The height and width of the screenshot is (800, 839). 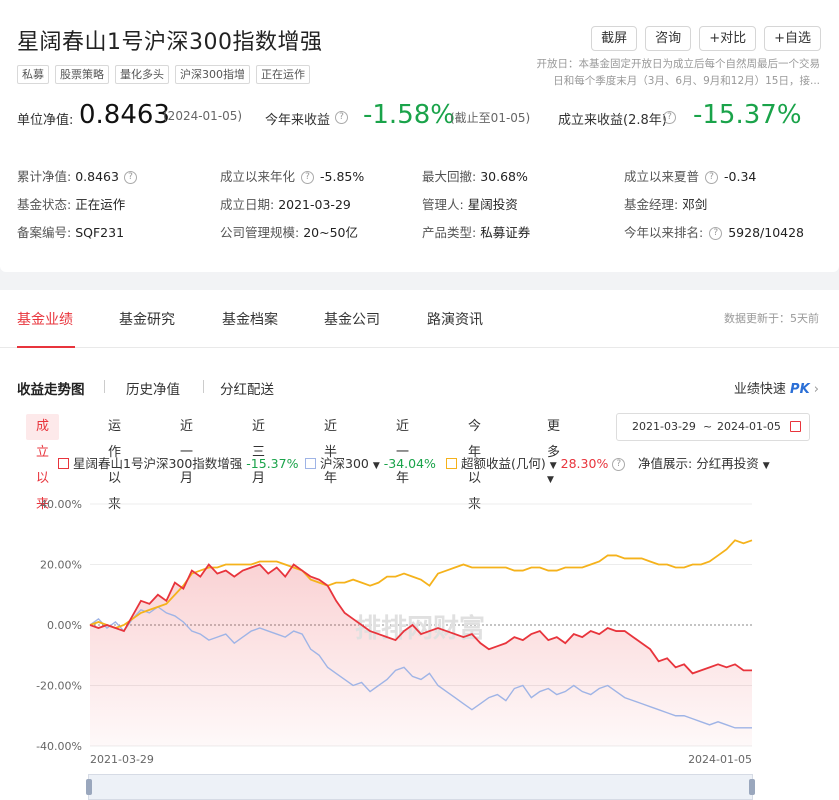 I want to click on detail-item: 最大回撤: 30.68%, so click(x=475, y=175).